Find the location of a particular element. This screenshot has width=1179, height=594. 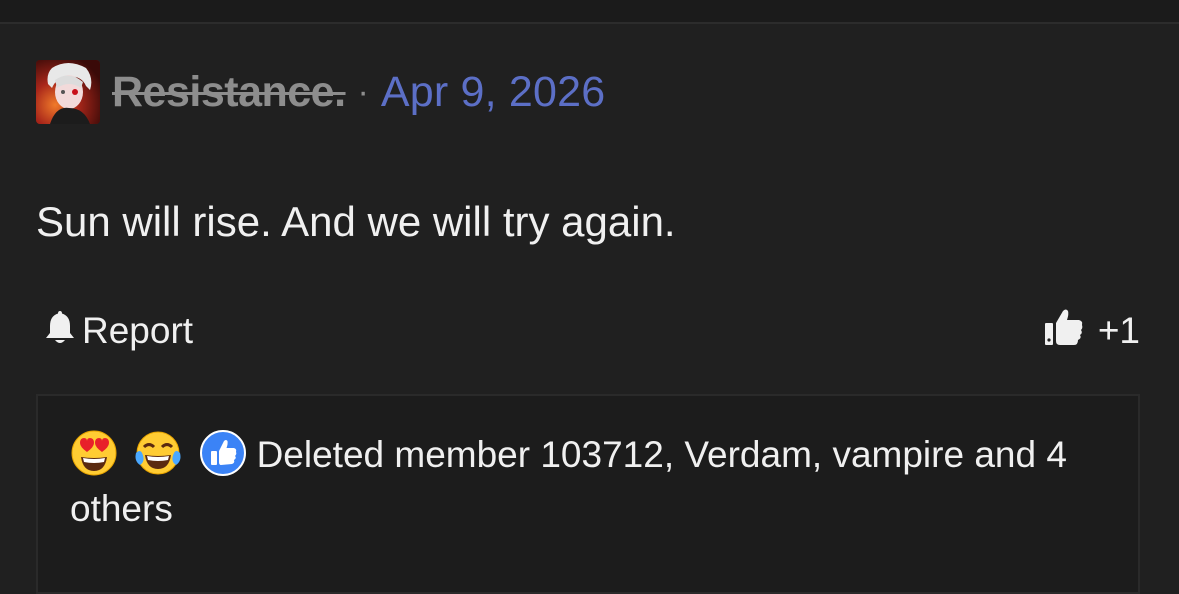

bell-icon is located at coordinates (63, 331).